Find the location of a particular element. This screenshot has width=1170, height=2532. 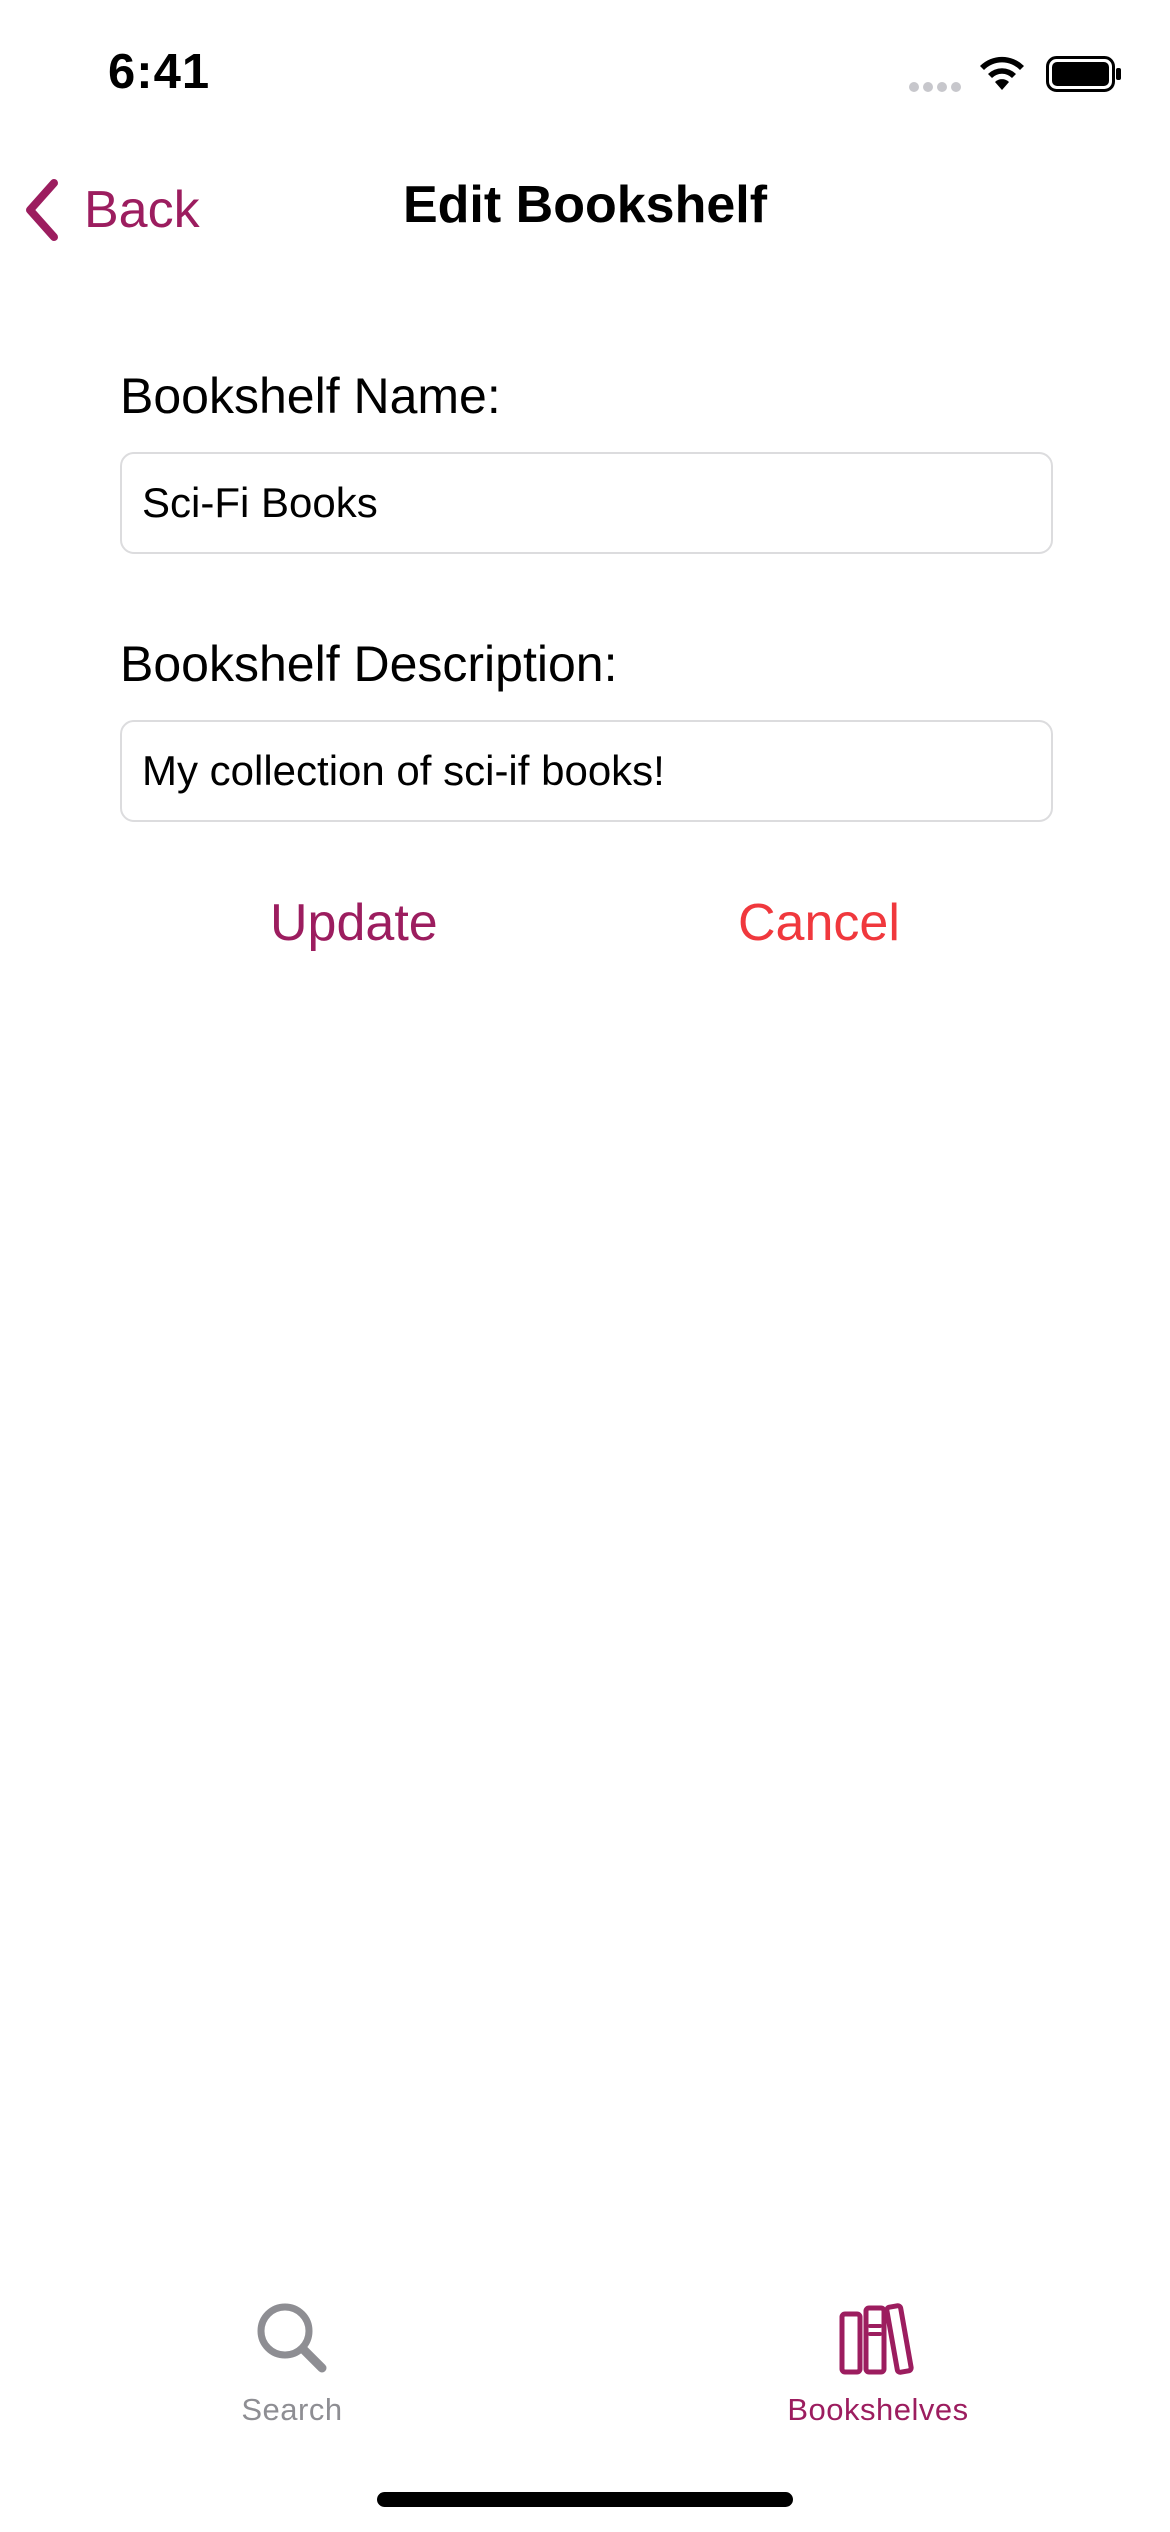

bookshelf-name-input is located at coordinates (586, 503).